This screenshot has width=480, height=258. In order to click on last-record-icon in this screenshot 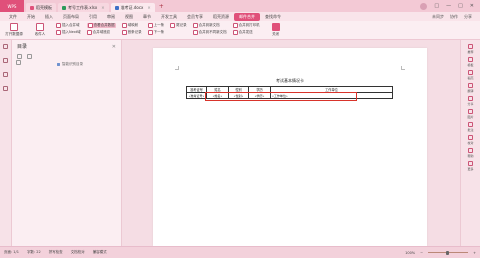, I will do `click(173, 25)`.